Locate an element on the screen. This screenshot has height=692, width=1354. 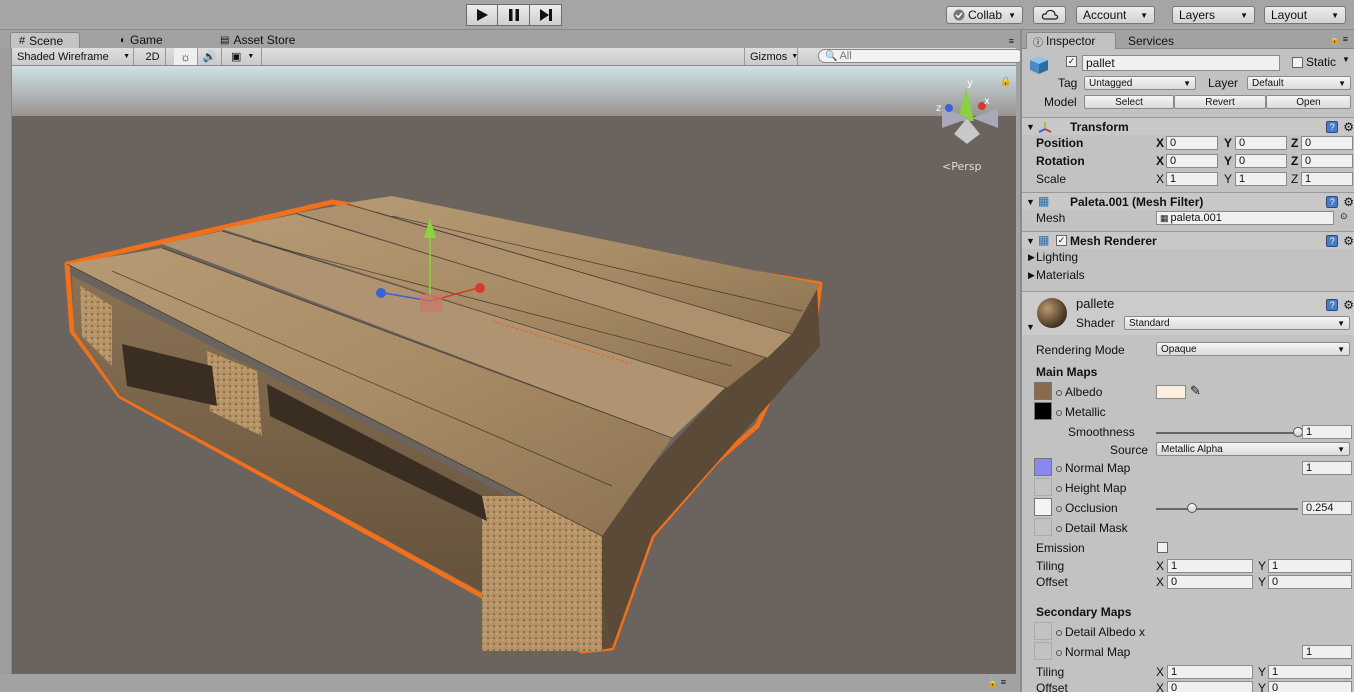
detail-mask-texture-slot is located at coordinates (1043, 527).